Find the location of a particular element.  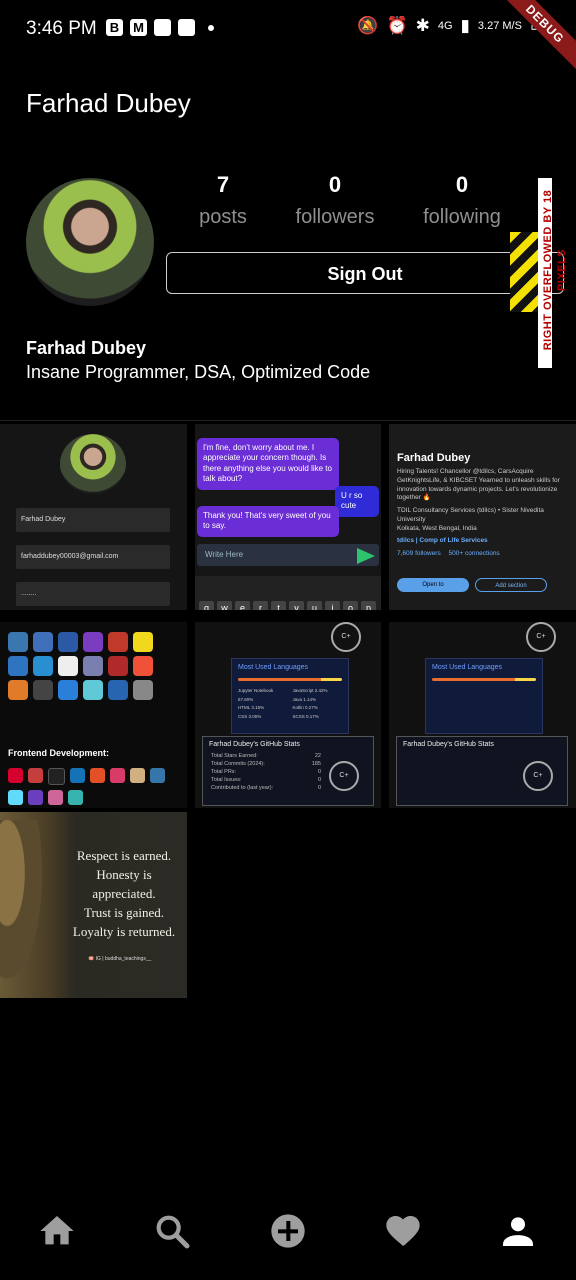

perl-icon is located at coordinates (68, 666).